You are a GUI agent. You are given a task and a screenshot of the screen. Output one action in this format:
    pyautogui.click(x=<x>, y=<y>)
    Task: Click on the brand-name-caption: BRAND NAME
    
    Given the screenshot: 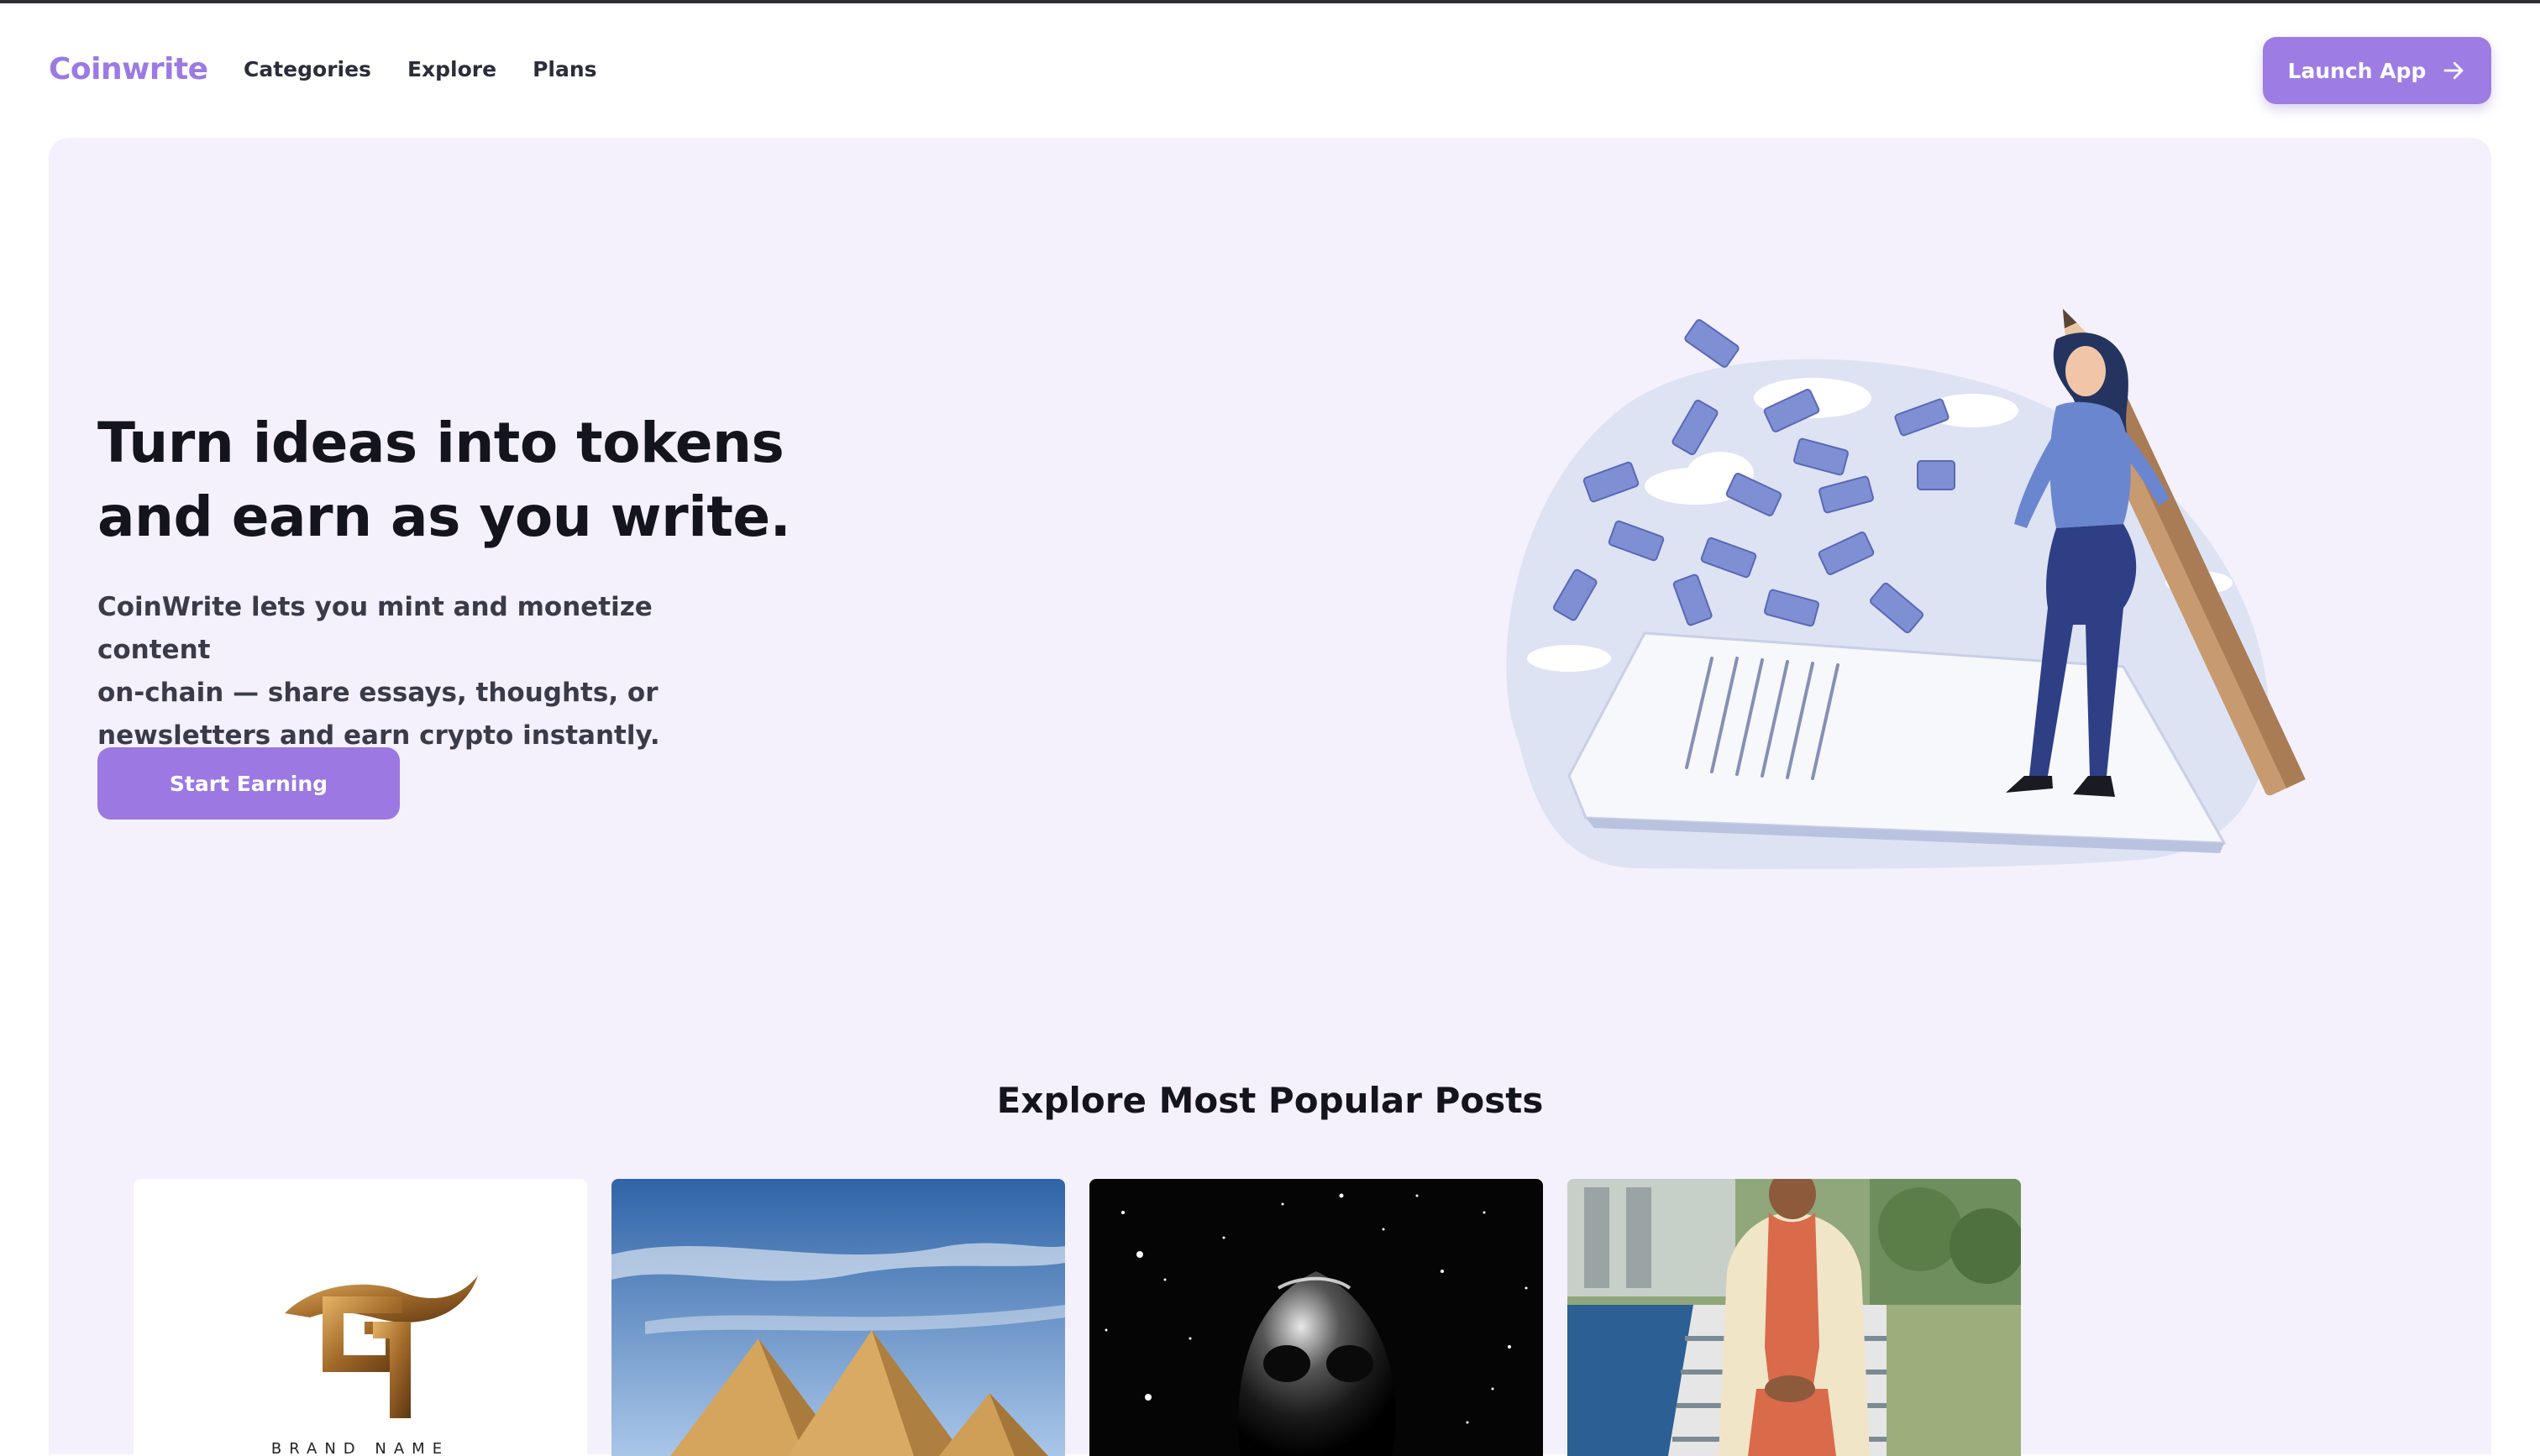 What is the action you would take?
    pyautogui.click(x=360, y=1448)
    